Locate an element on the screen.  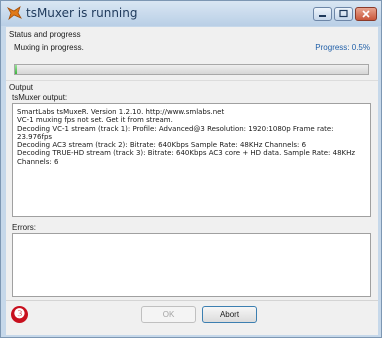
title-bar: tsMuxer is running is located at coordinates (191, 13).